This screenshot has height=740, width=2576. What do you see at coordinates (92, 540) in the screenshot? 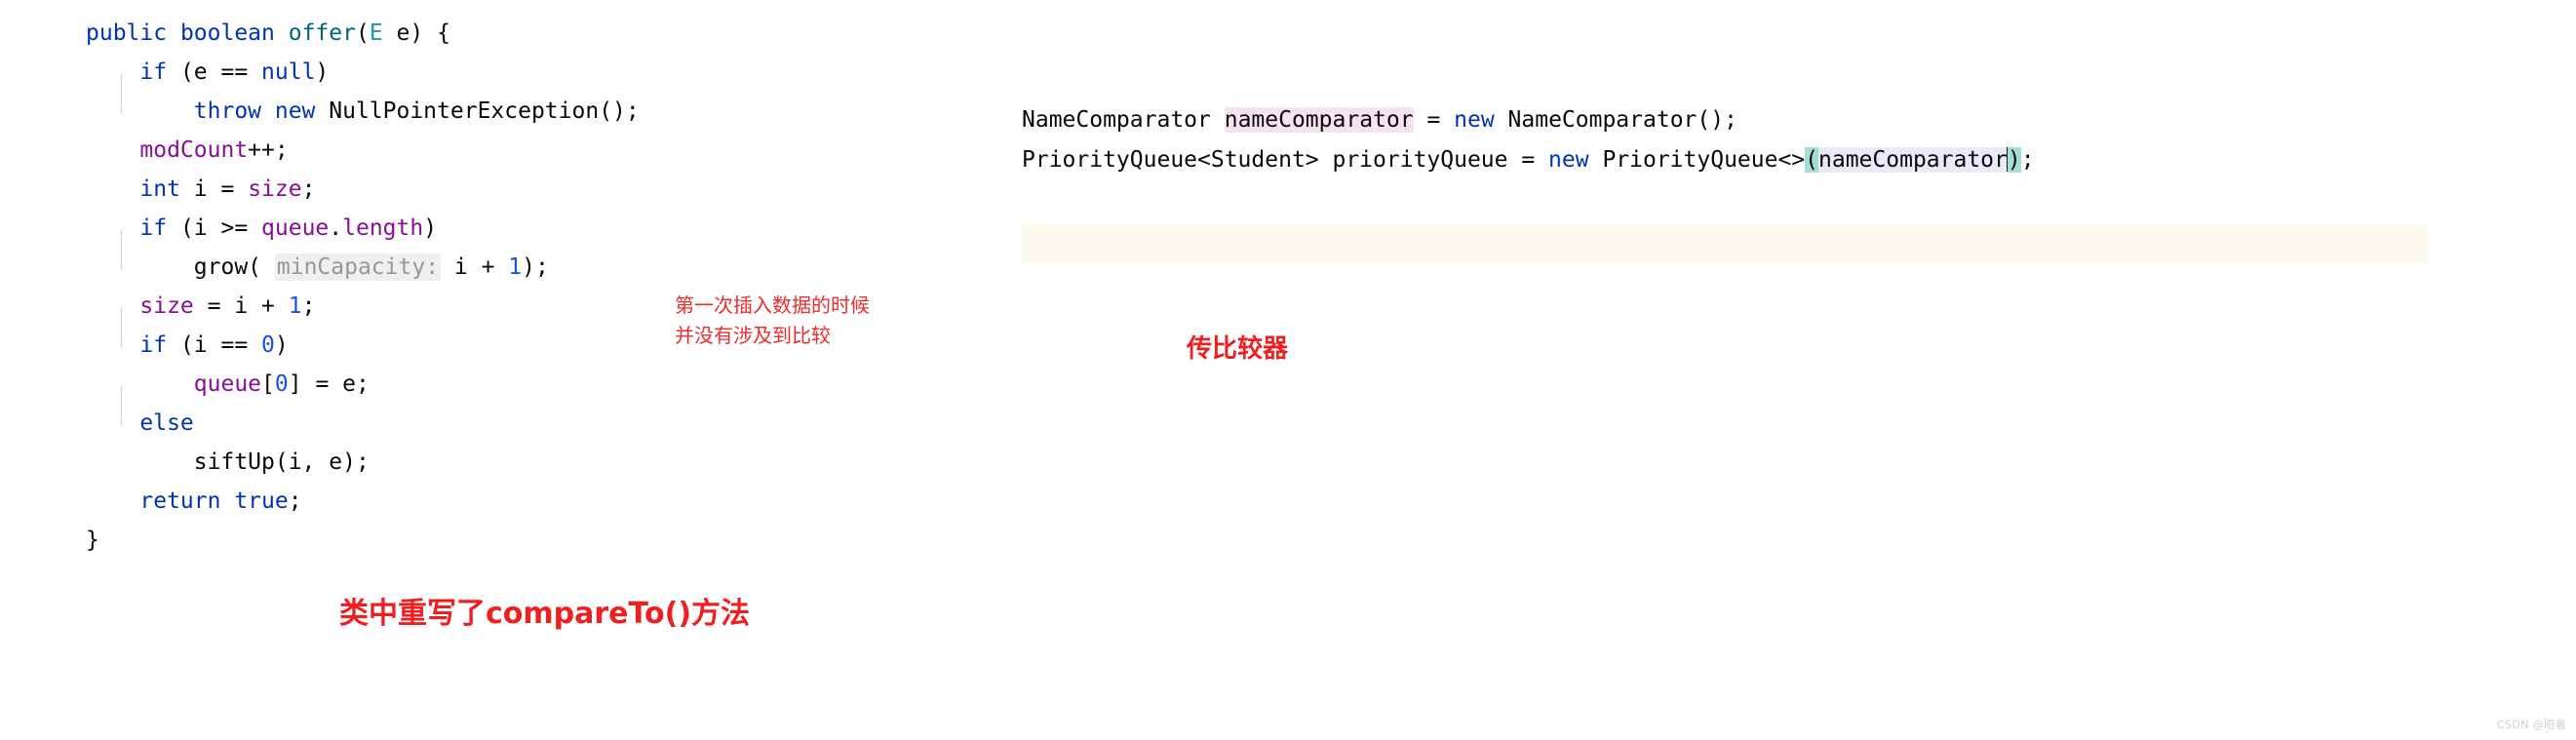
I see `code-token: }` at bounding box center [92, 540].